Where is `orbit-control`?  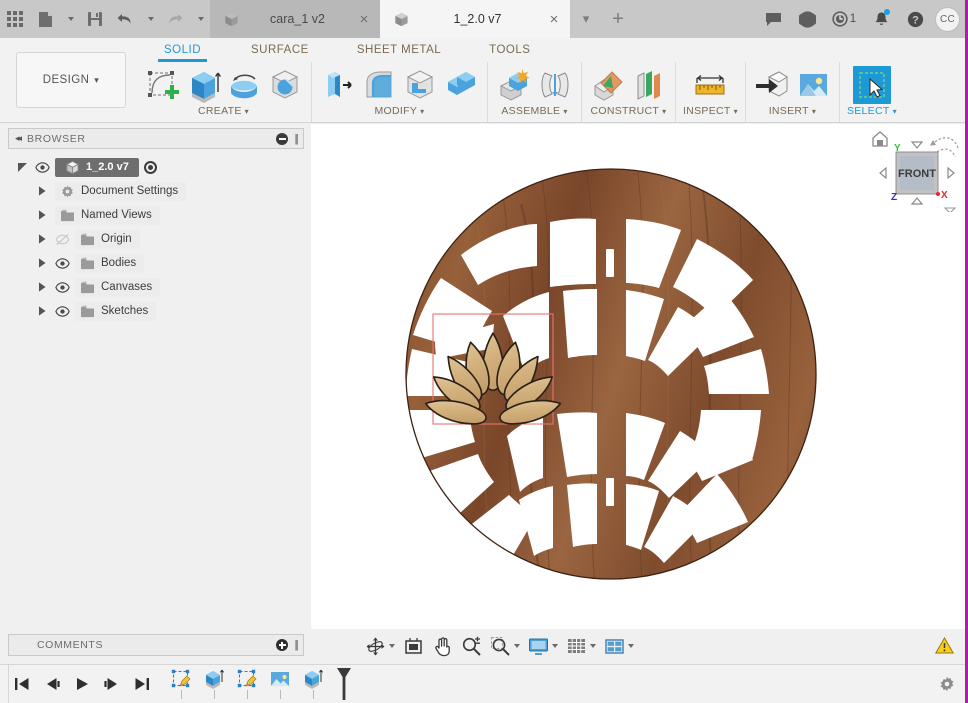
orbit-control is located at coordinates (380, 646).